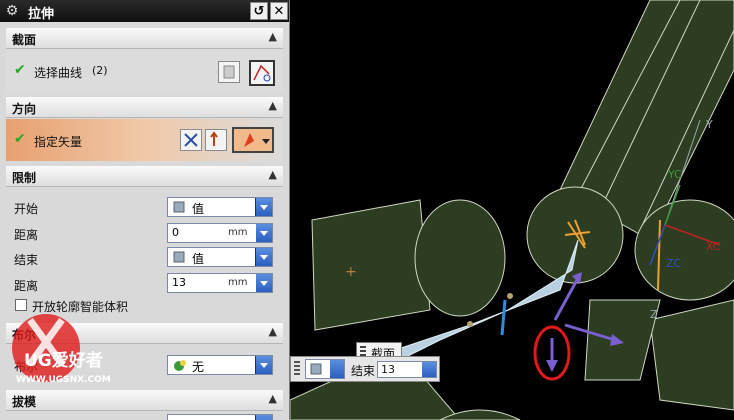 This screenshot has width=734, height=420. I want to click on end-distance-unit: mm, so click(238, 282).